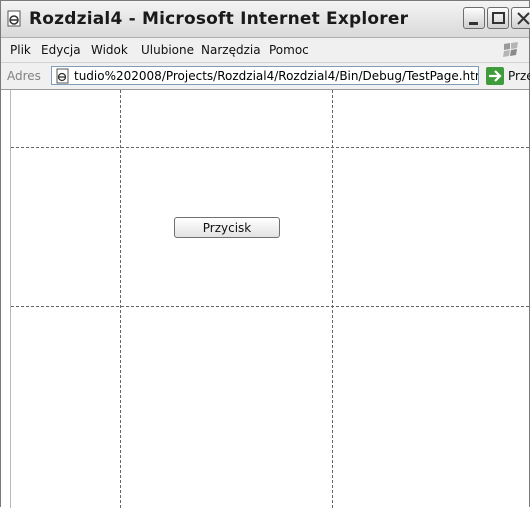 The height and width of the screenshot is (508, 530). What do you see at coordinates (20, 50) in the screenshot?
I see `menu-plik: Plik` at bounding box center [20, 50].